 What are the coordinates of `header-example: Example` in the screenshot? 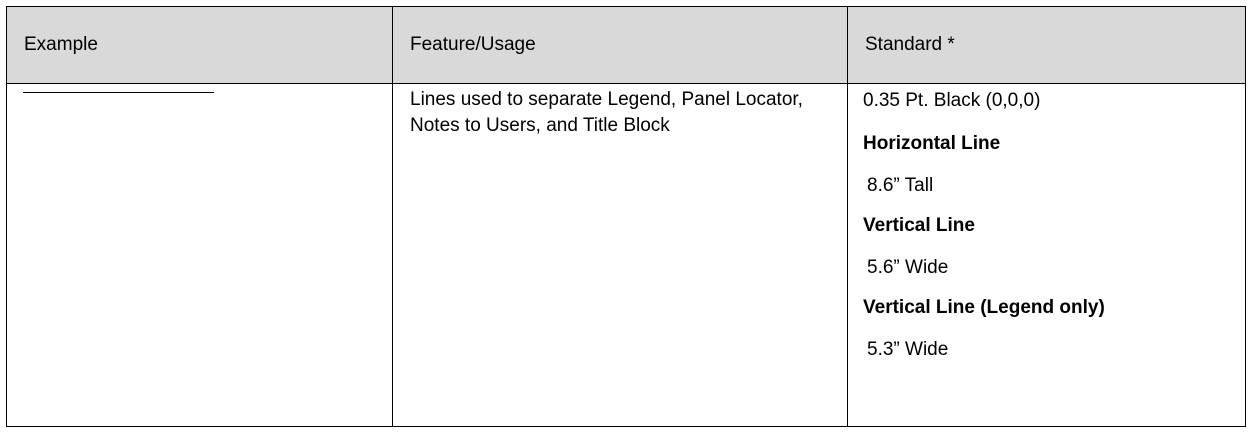 It's located at (61, 44).